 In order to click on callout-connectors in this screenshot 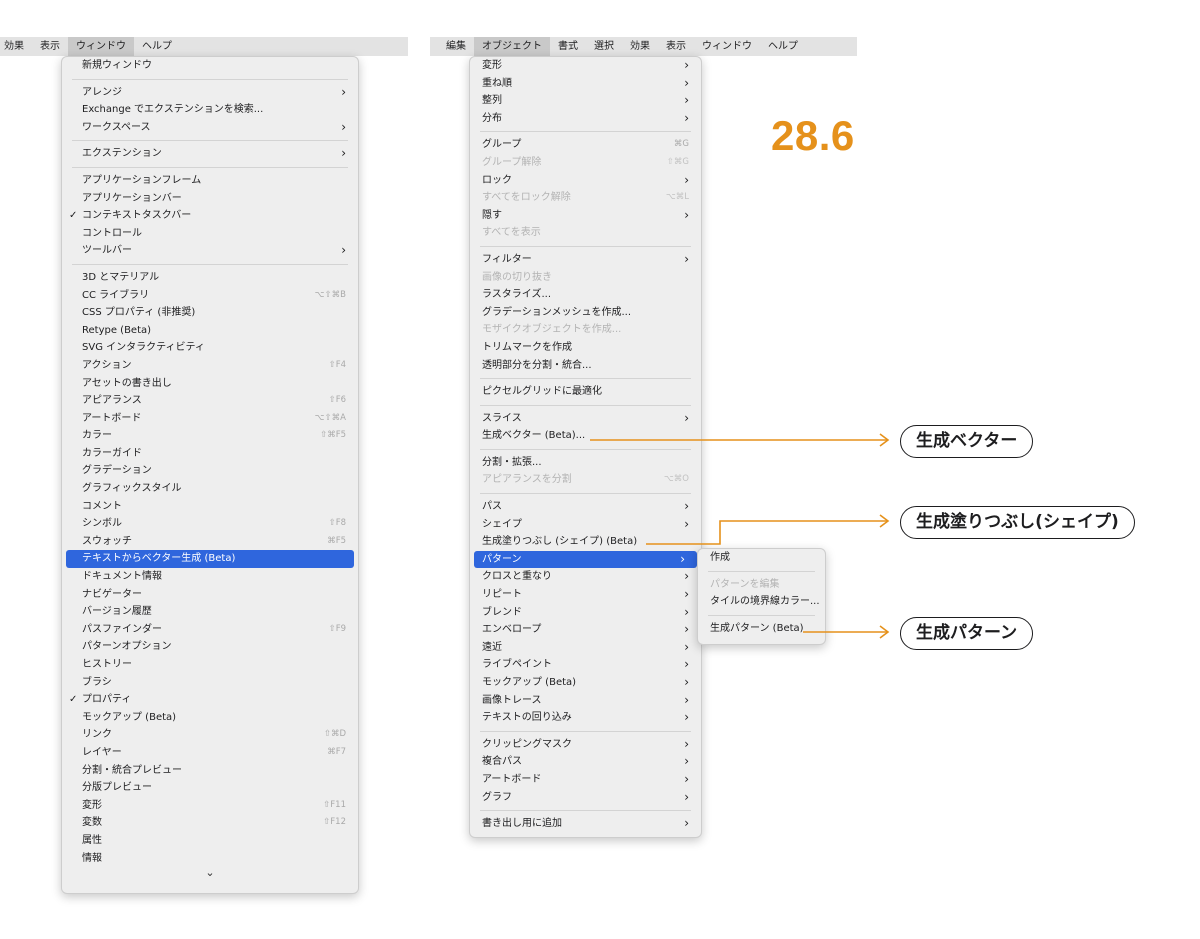, I will do `click(740, 536)`.